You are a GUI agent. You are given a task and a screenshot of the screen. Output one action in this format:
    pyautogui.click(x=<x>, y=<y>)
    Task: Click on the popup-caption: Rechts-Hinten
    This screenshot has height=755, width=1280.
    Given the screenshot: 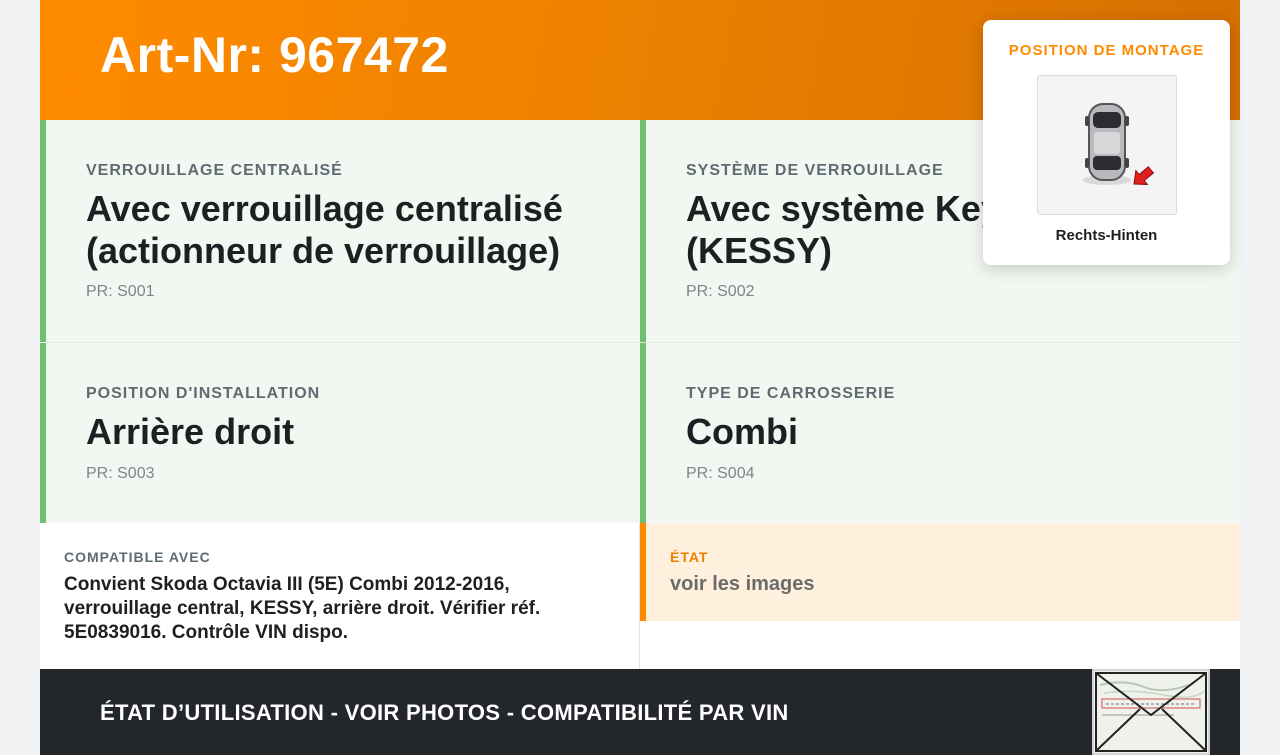 What is the action you would take?
    pyautogui.click(x=1106, y=235)
    